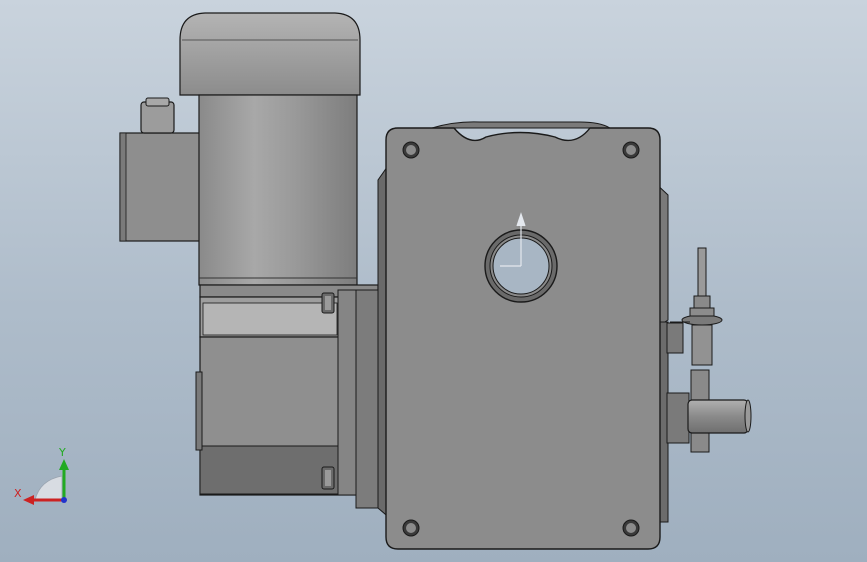  Describe the element at coordinates (270, 54) in the screenshot. I see `motor-cap` at that location.